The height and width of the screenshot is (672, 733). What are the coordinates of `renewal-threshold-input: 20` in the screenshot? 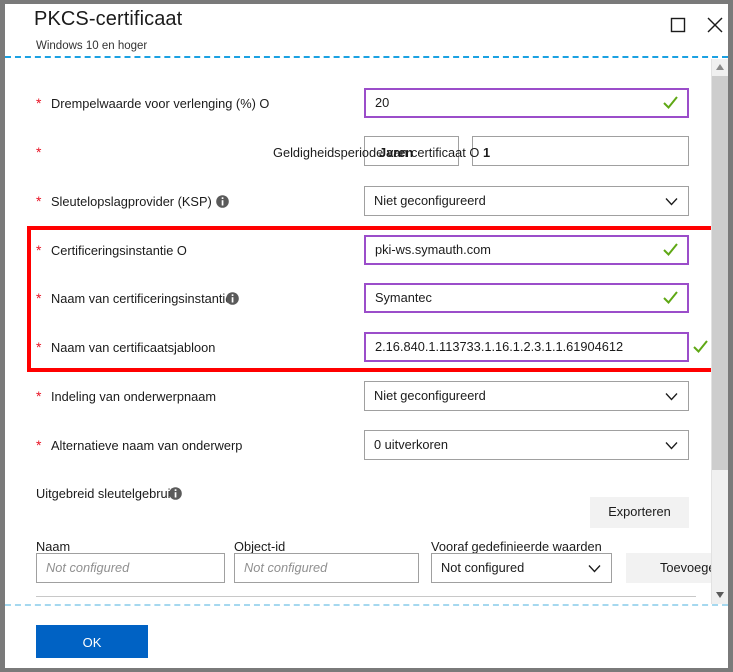 It's located at (526, 103).